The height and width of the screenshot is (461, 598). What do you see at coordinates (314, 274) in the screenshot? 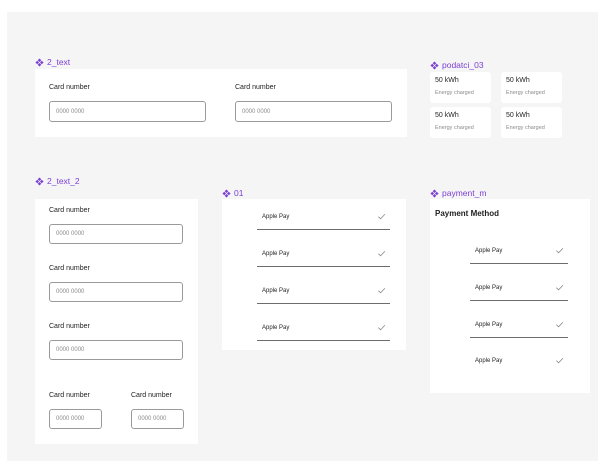
I see `frame-01: Apple Pay Apple Pay Apple Pay Apple Pay` at bounding box center [314, 274].